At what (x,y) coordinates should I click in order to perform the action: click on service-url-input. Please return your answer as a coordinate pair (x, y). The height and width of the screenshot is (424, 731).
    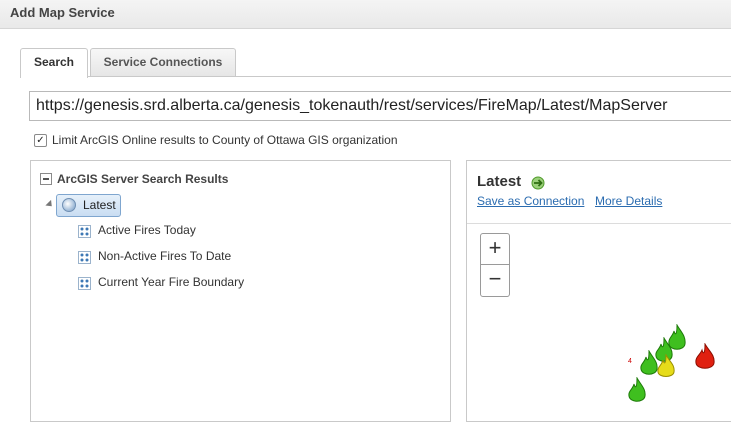
    Looking at the image, I should click on (380, 106).